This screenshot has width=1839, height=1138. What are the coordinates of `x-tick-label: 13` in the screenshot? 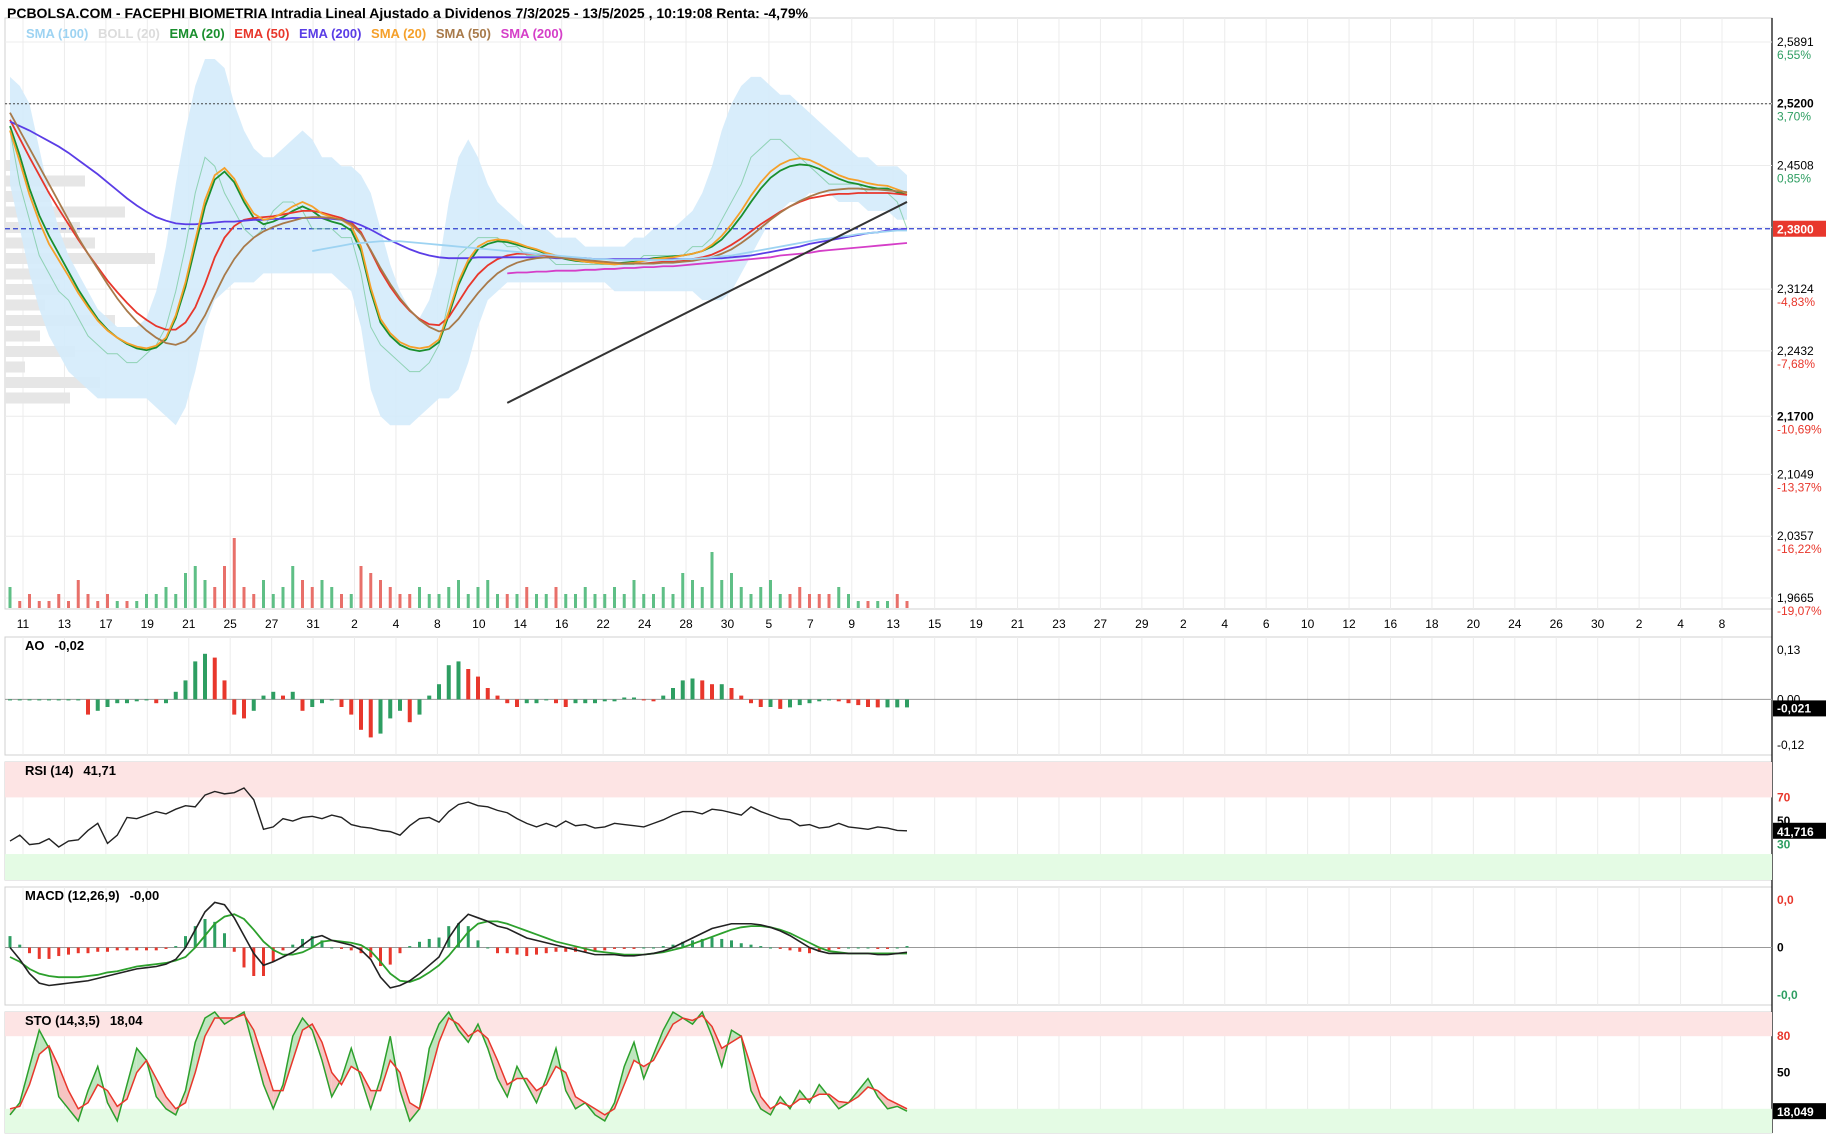 It's located at (65, 624).